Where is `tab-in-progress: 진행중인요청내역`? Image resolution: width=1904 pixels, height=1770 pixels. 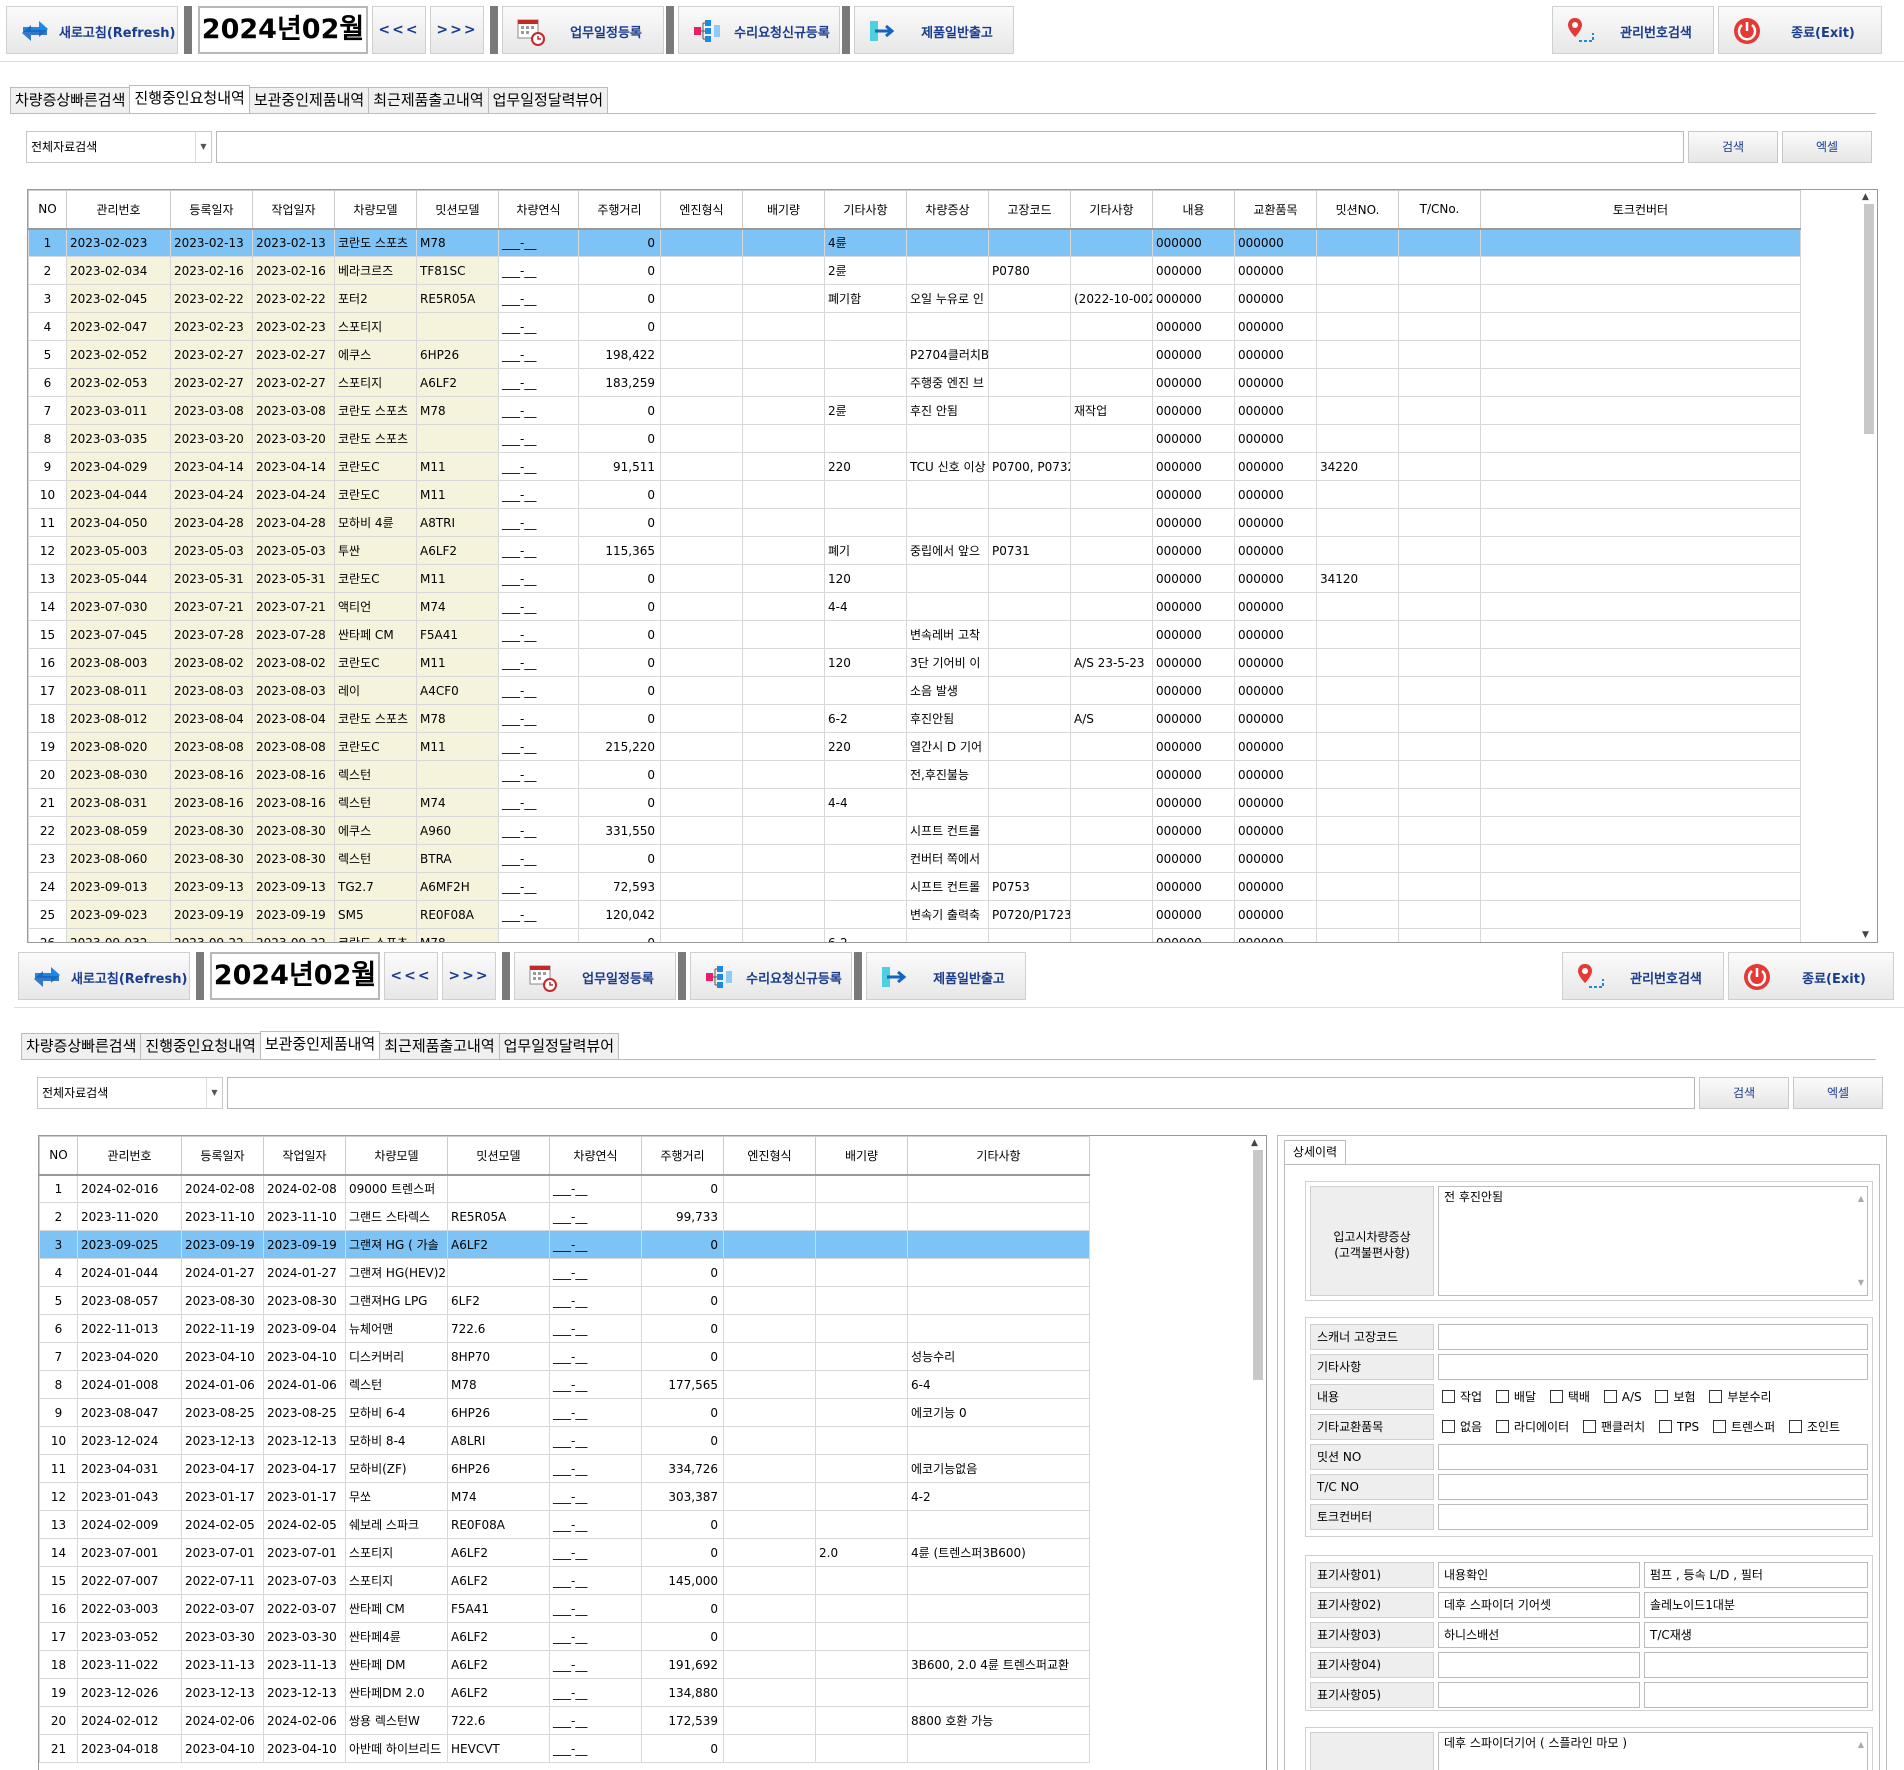
tab-in-progress: 진행중인요청내역 is located at coordinates (189, 99).